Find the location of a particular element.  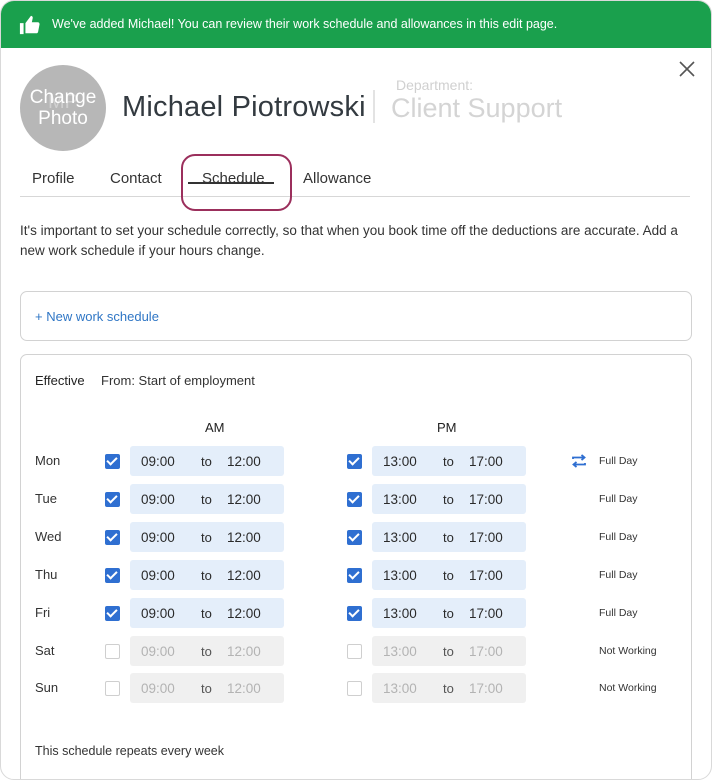

change-photo-label: Change Photo is located at coordinates (63, 108).